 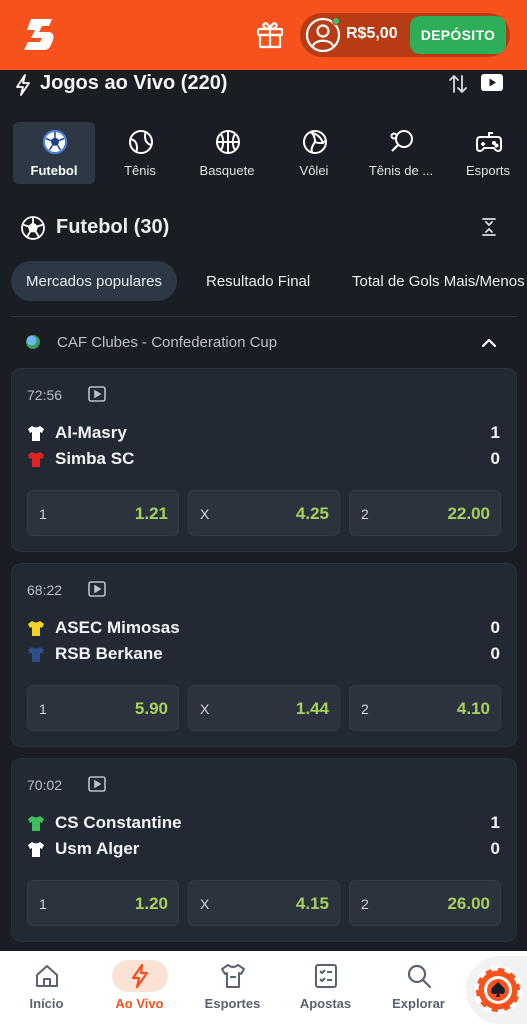 I want to click on globe-icon, so click(x=33, y=342).